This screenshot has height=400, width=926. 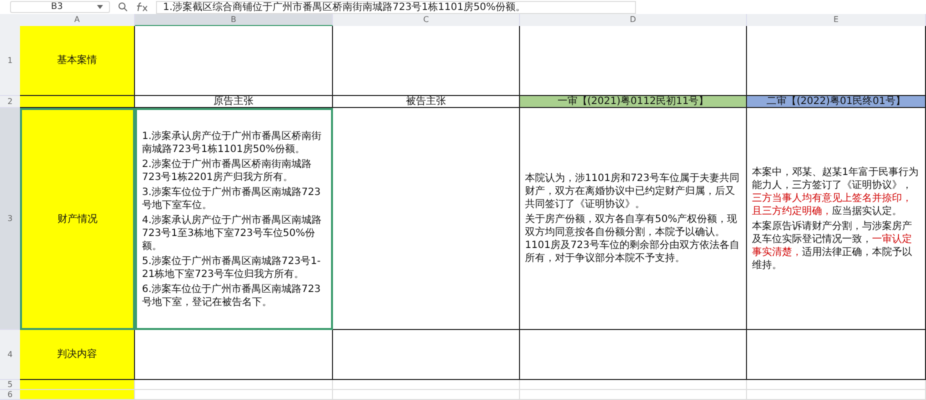 I want to click on column-header: C, so click(x=426, y=20).